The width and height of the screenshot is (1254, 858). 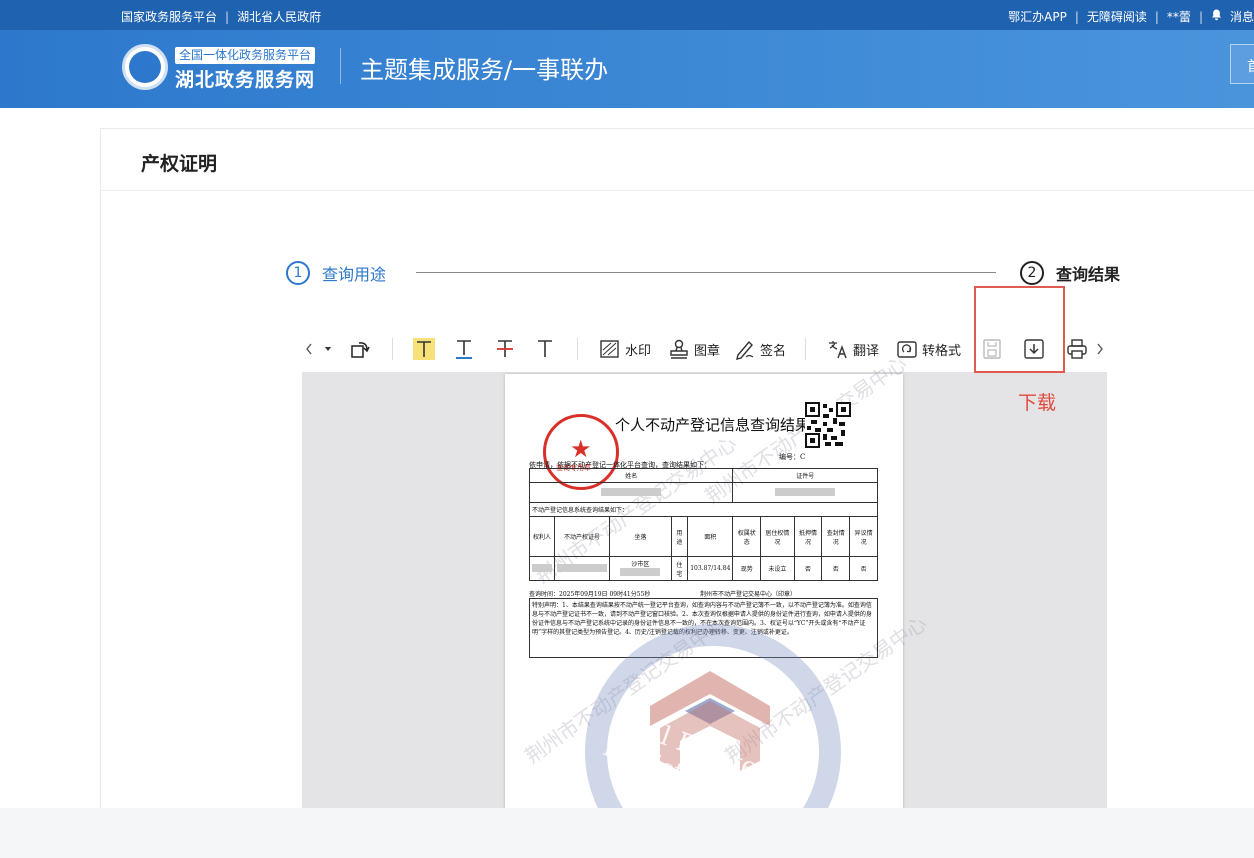 I want to click on header-divider, so click(x=340, y=66).